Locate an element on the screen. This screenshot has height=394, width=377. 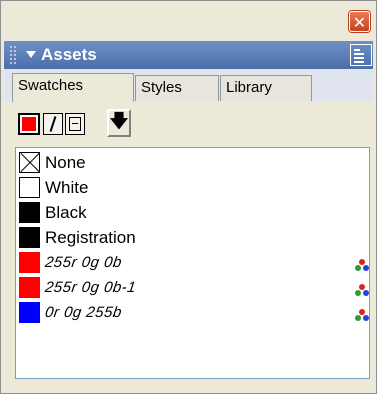
list-item: Registration is located at coordinates (193, 237).